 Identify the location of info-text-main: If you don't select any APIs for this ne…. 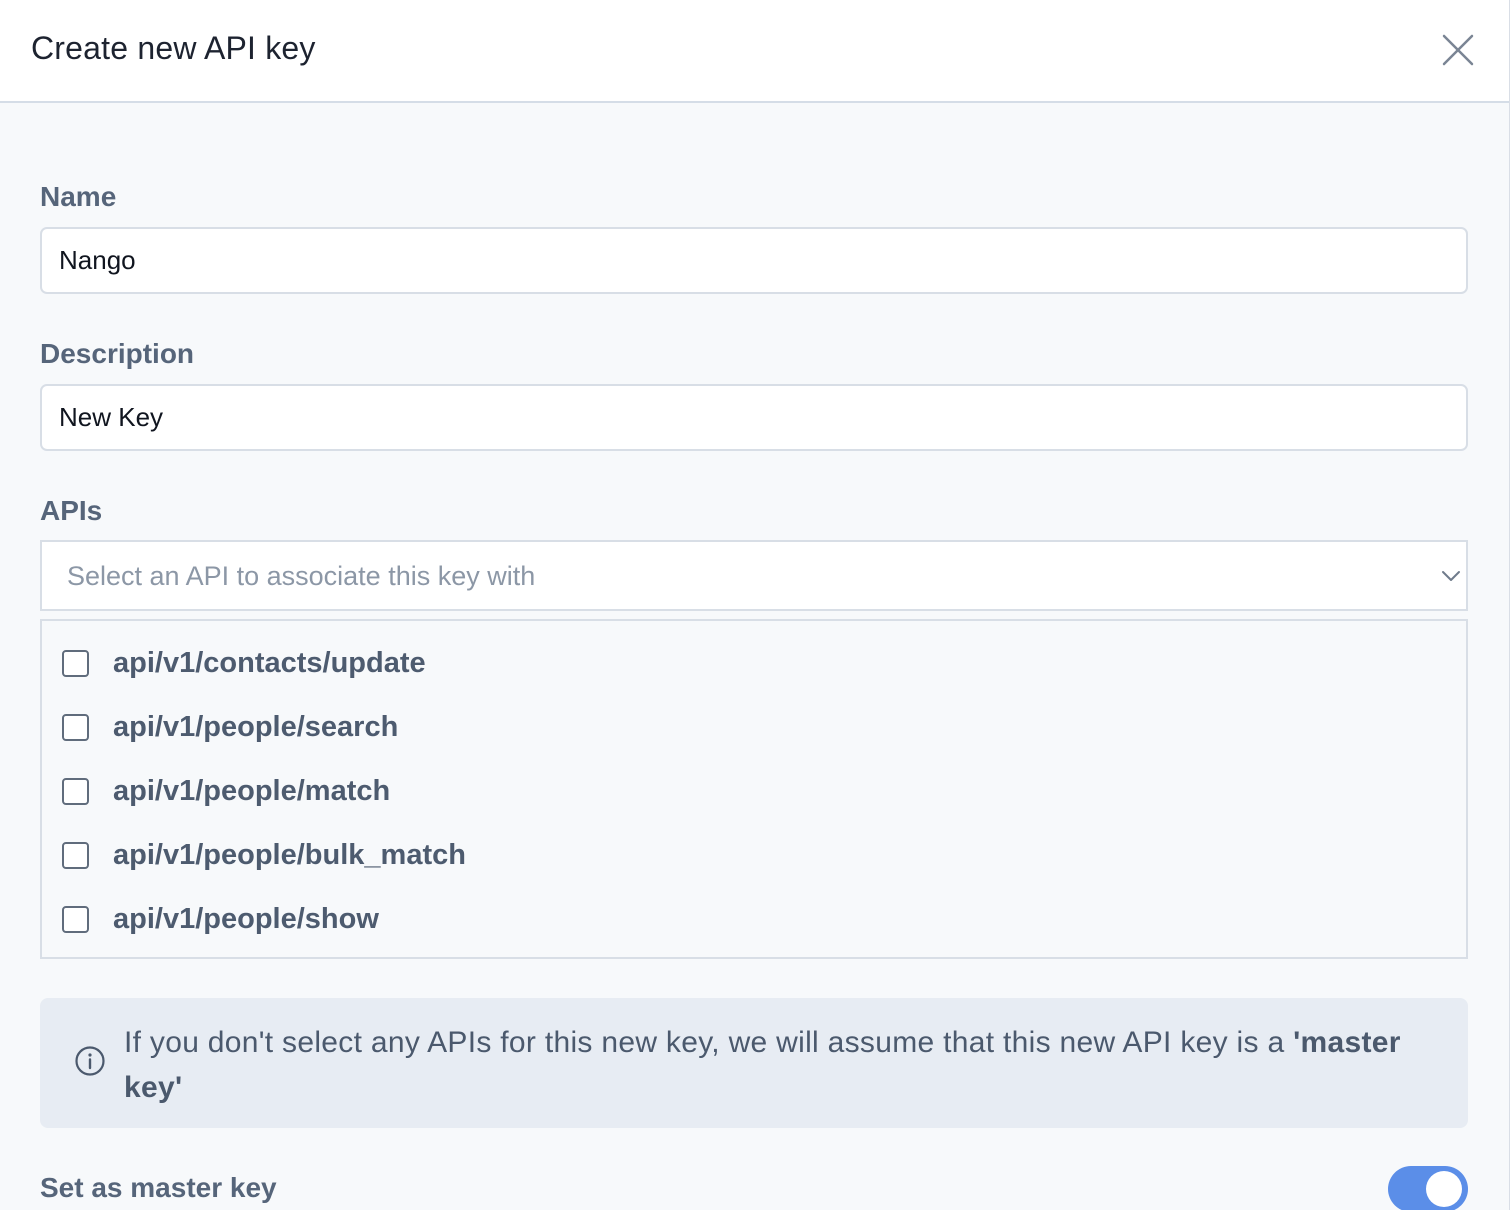
(709, 1042).